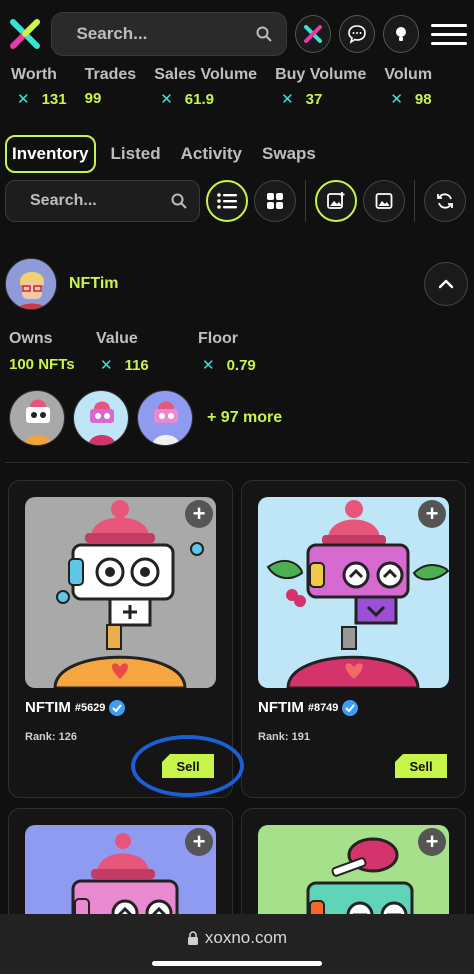 The height and width of the screenshot is (974, 474). What do you see at coordinates (110, 86) in the screenshot?
I see `stat-trades: Trades 99` at bounding box center [110, 86].